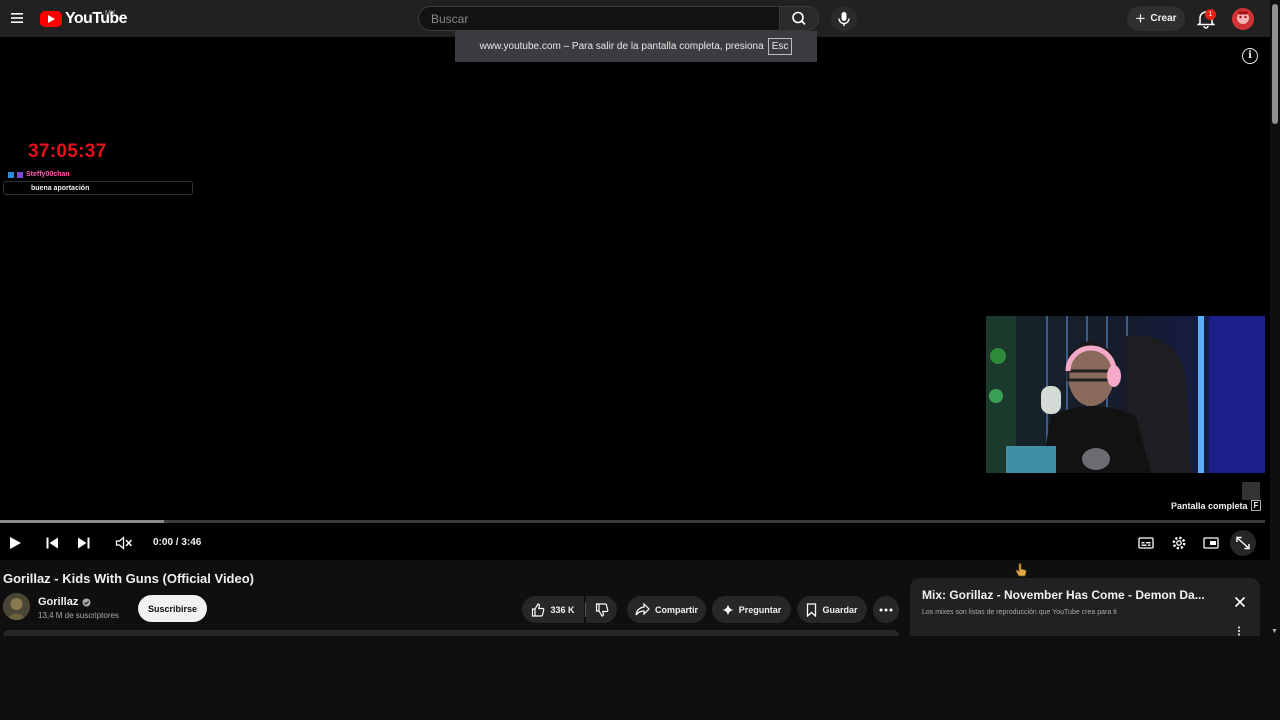  I want to click on account-avatar, so click(1243, 19).